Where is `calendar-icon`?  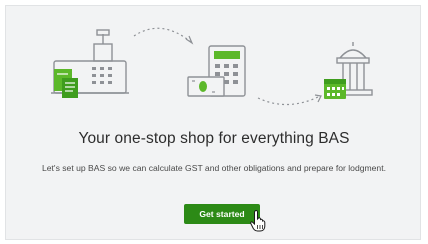 calendar-icon is located at coordinates (335, 89).